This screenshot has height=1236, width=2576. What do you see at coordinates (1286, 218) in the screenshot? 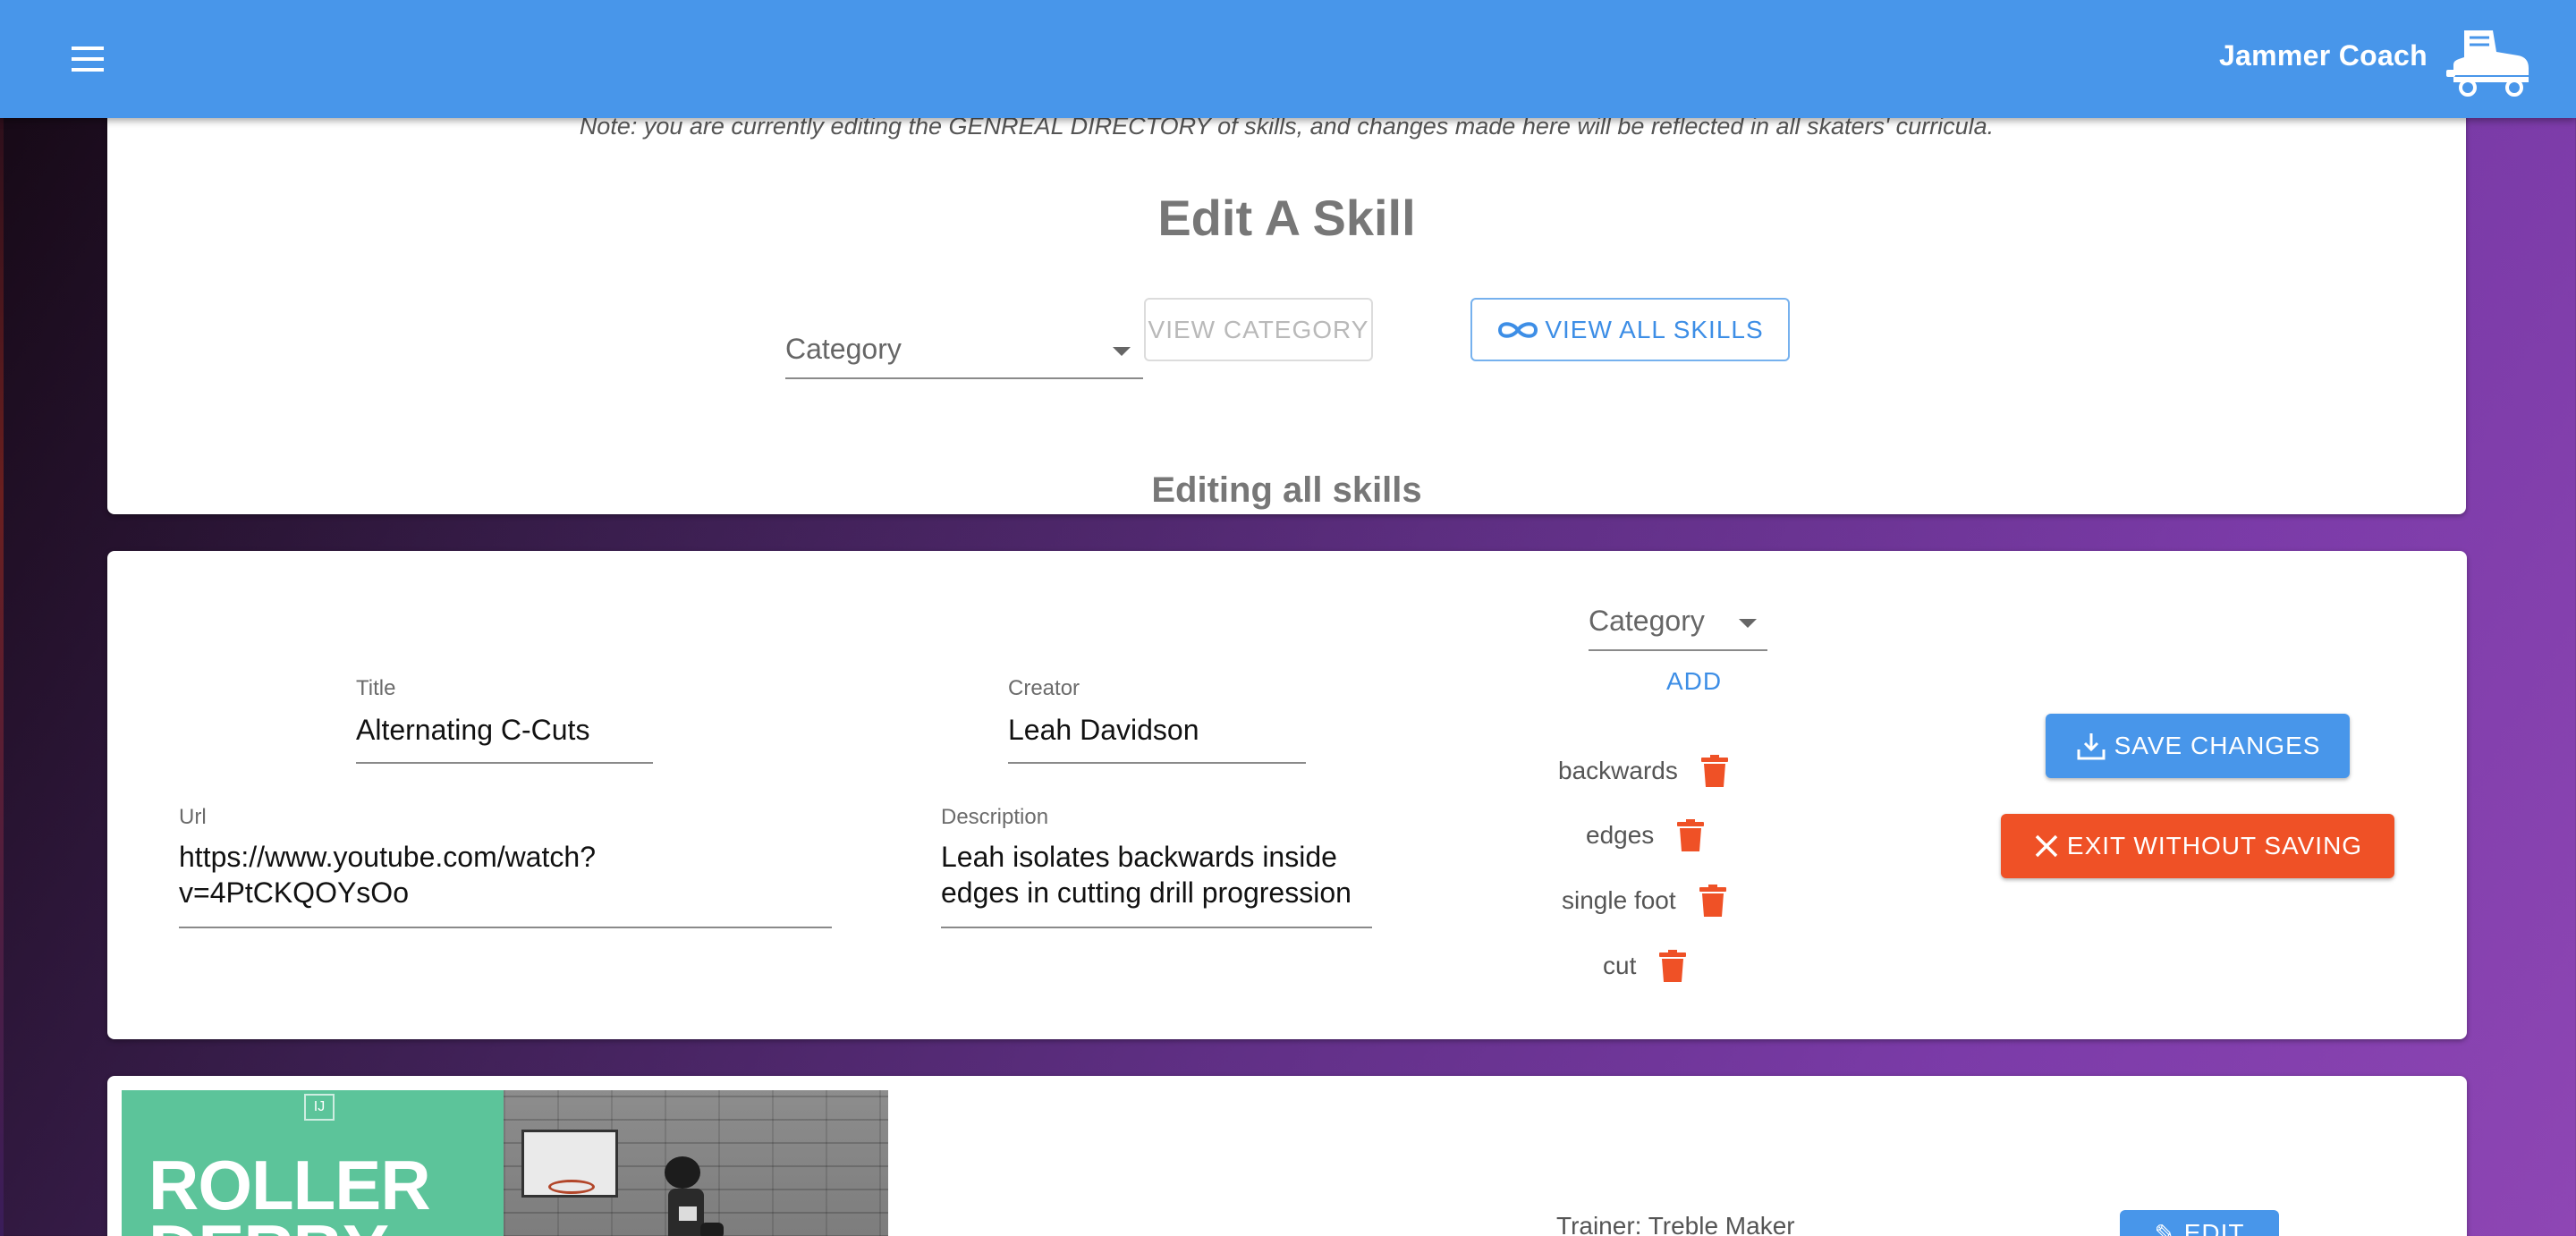
I see `page-title: Edit A Skill` at bounding box center [1286, 218].